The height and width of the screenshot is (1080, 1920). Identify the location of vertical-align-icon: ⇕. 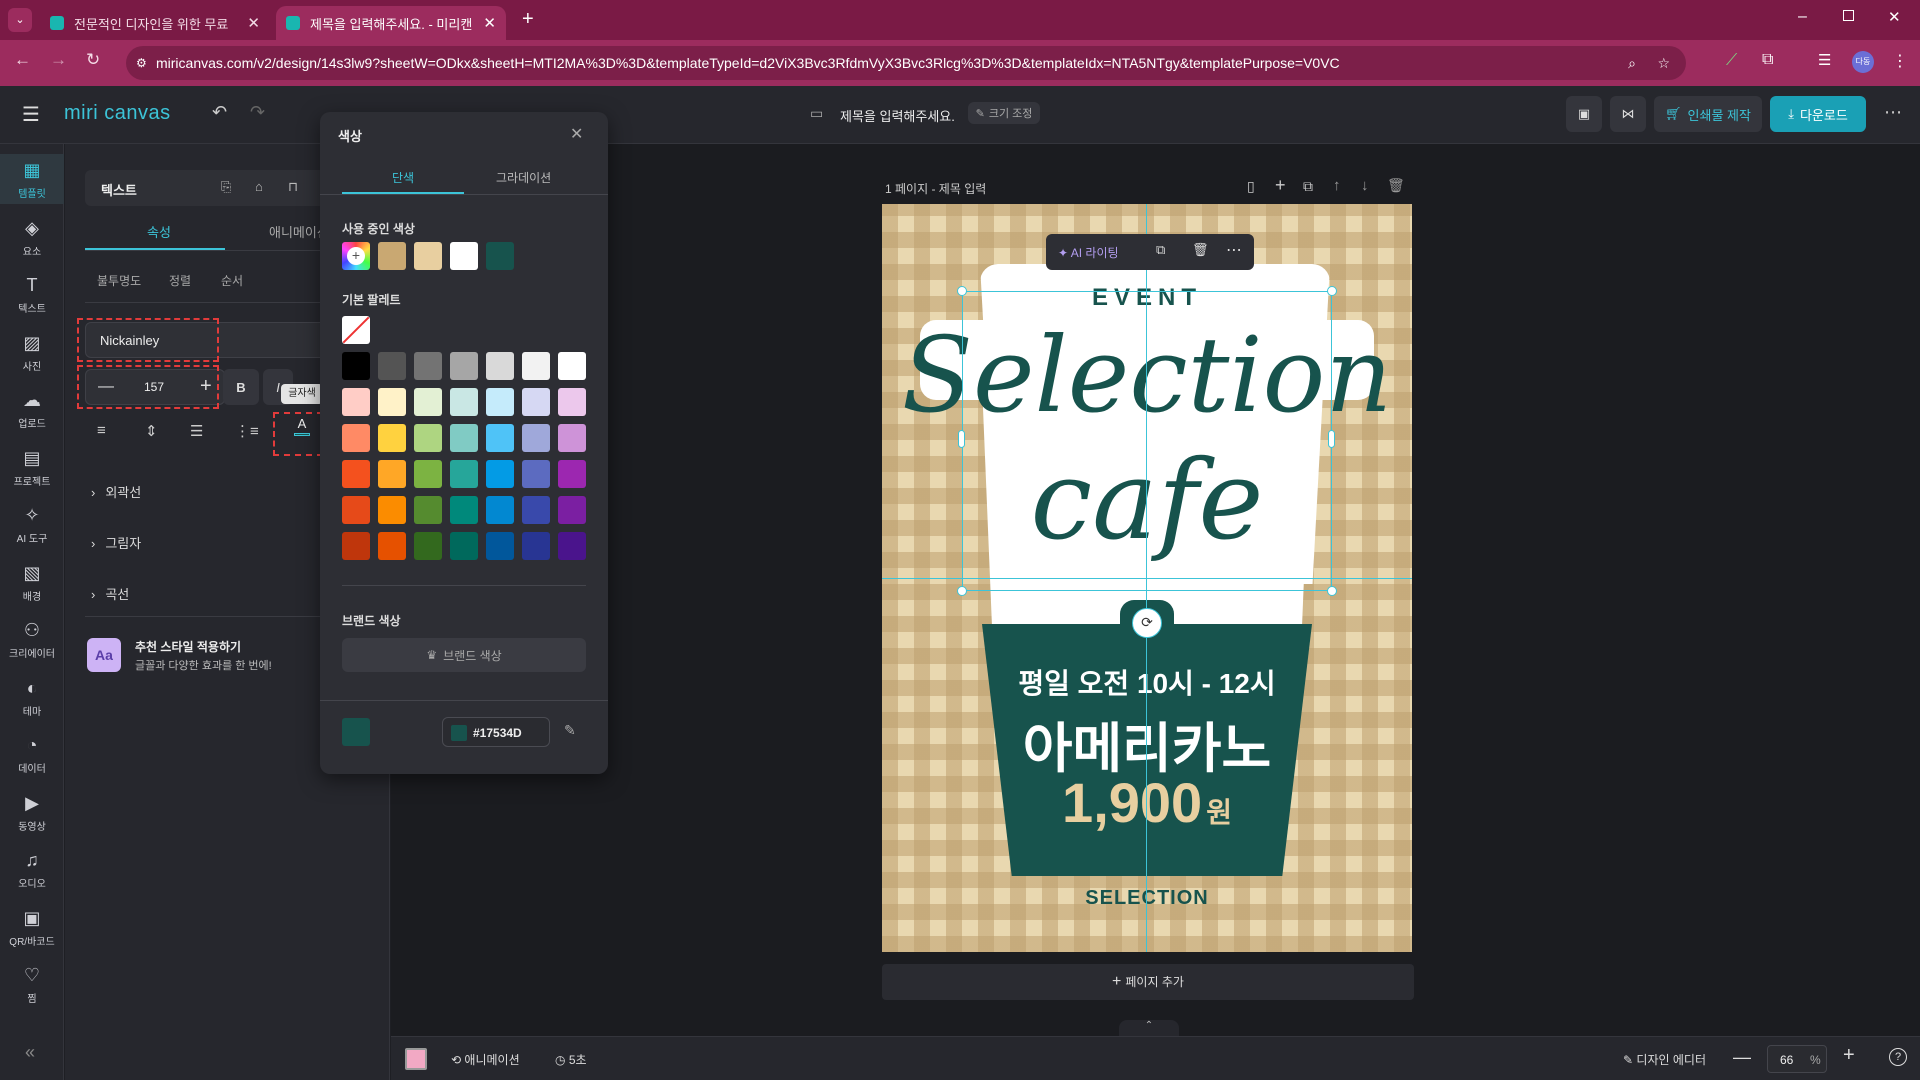
(151, 431).